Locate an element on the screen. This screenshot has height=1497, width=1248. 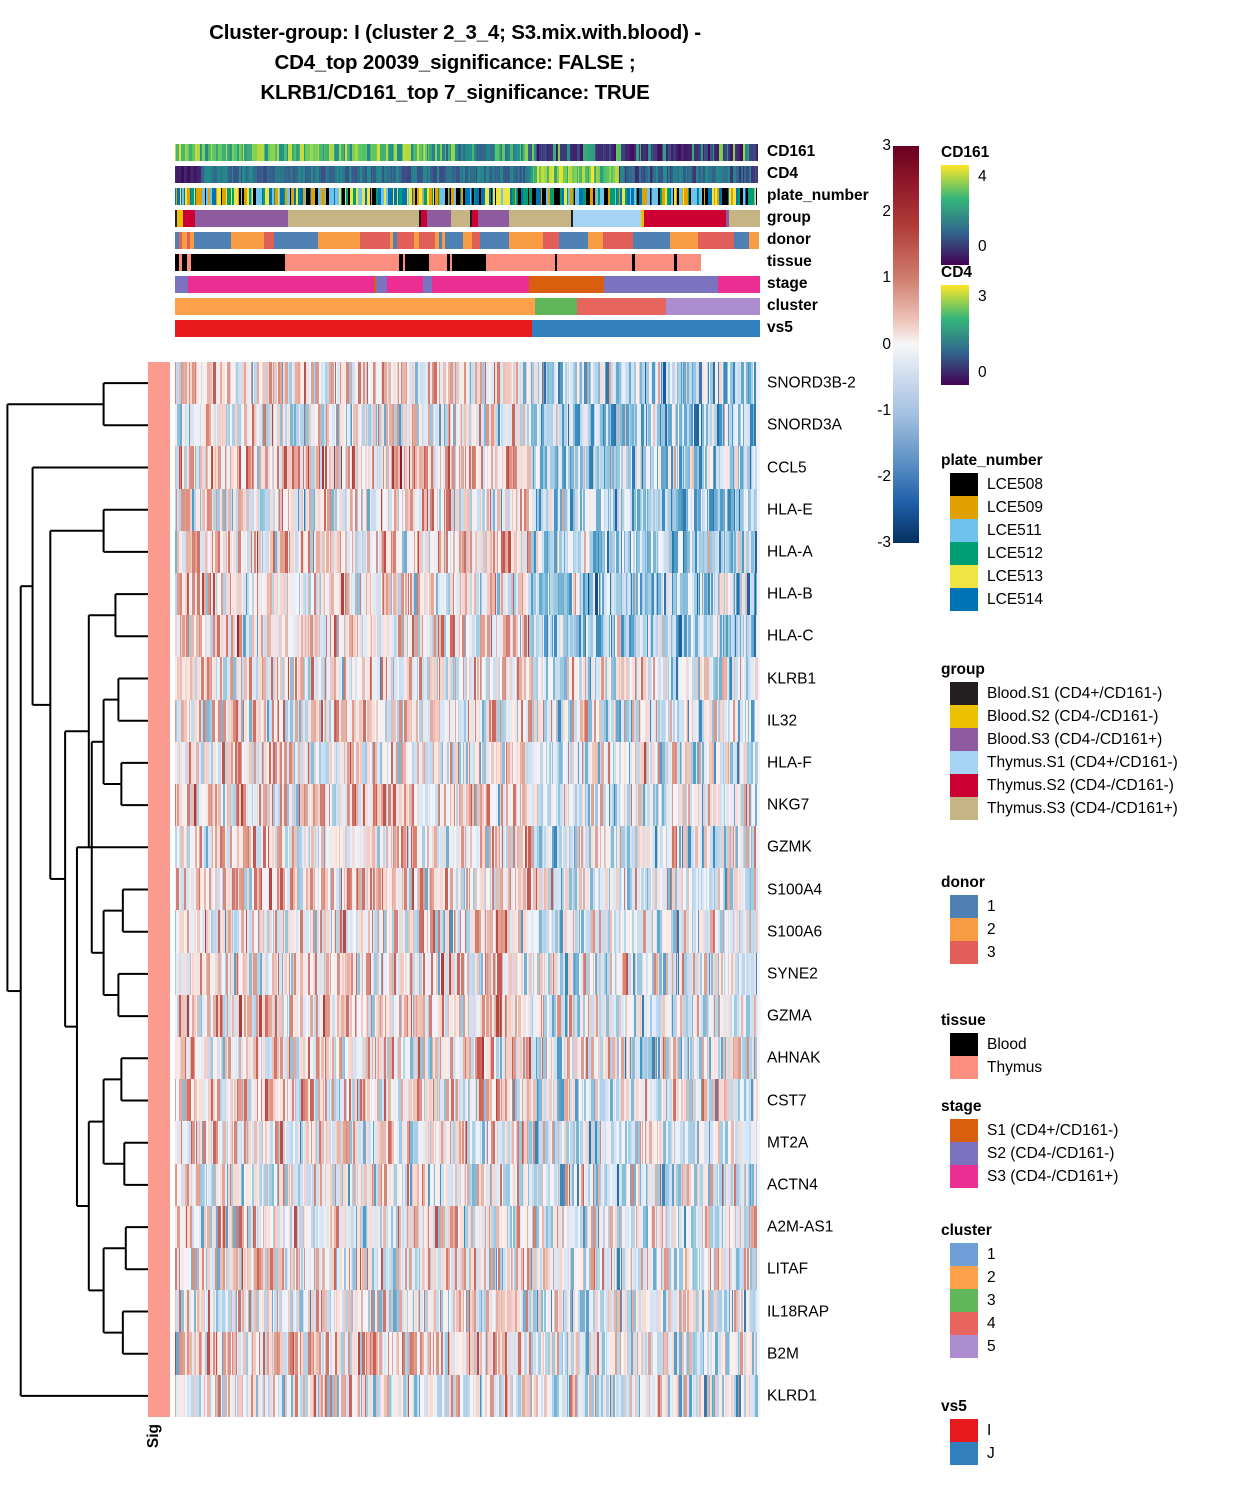
legend-title: donor is located at coordinates (963, 882).